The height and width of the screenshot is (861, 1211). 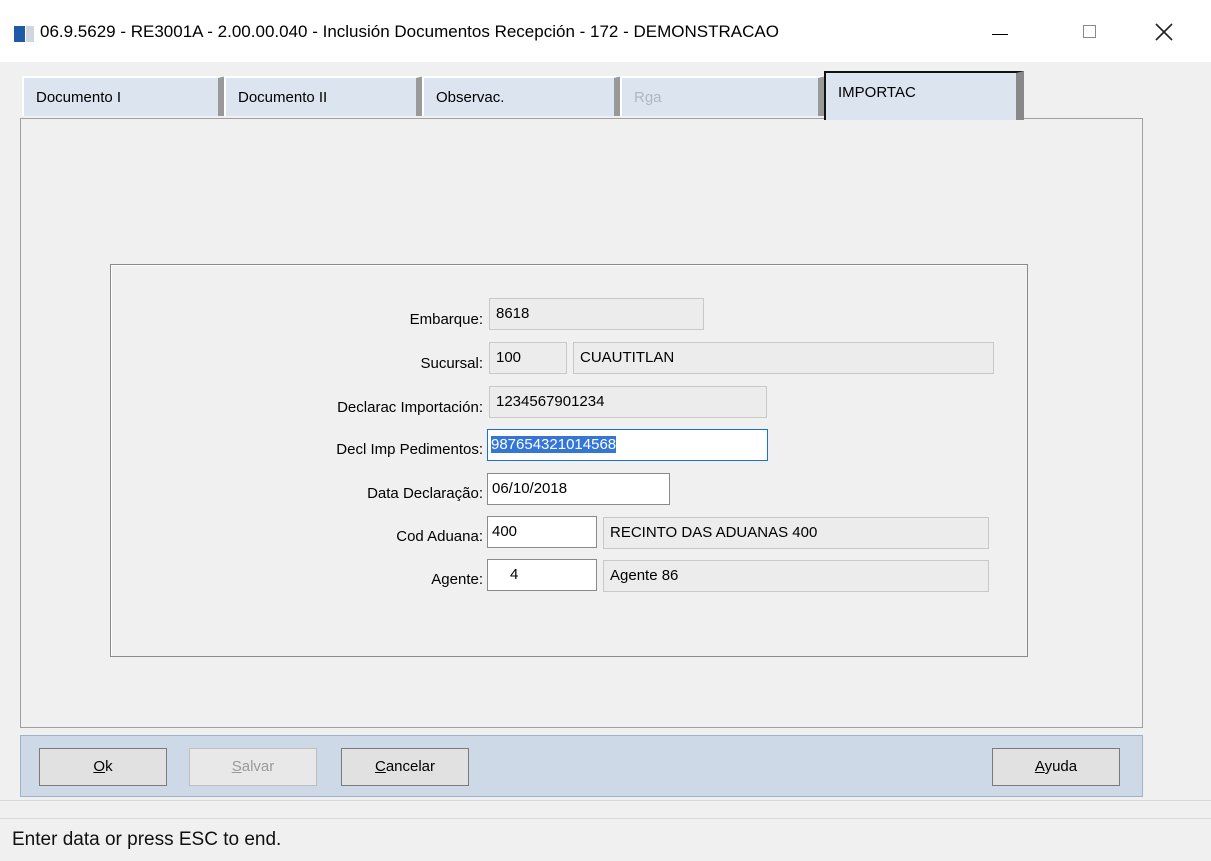 What do you see at coordinates (605, 800) in the screenshot?
I see `divider` at bounding box center [605, 800].